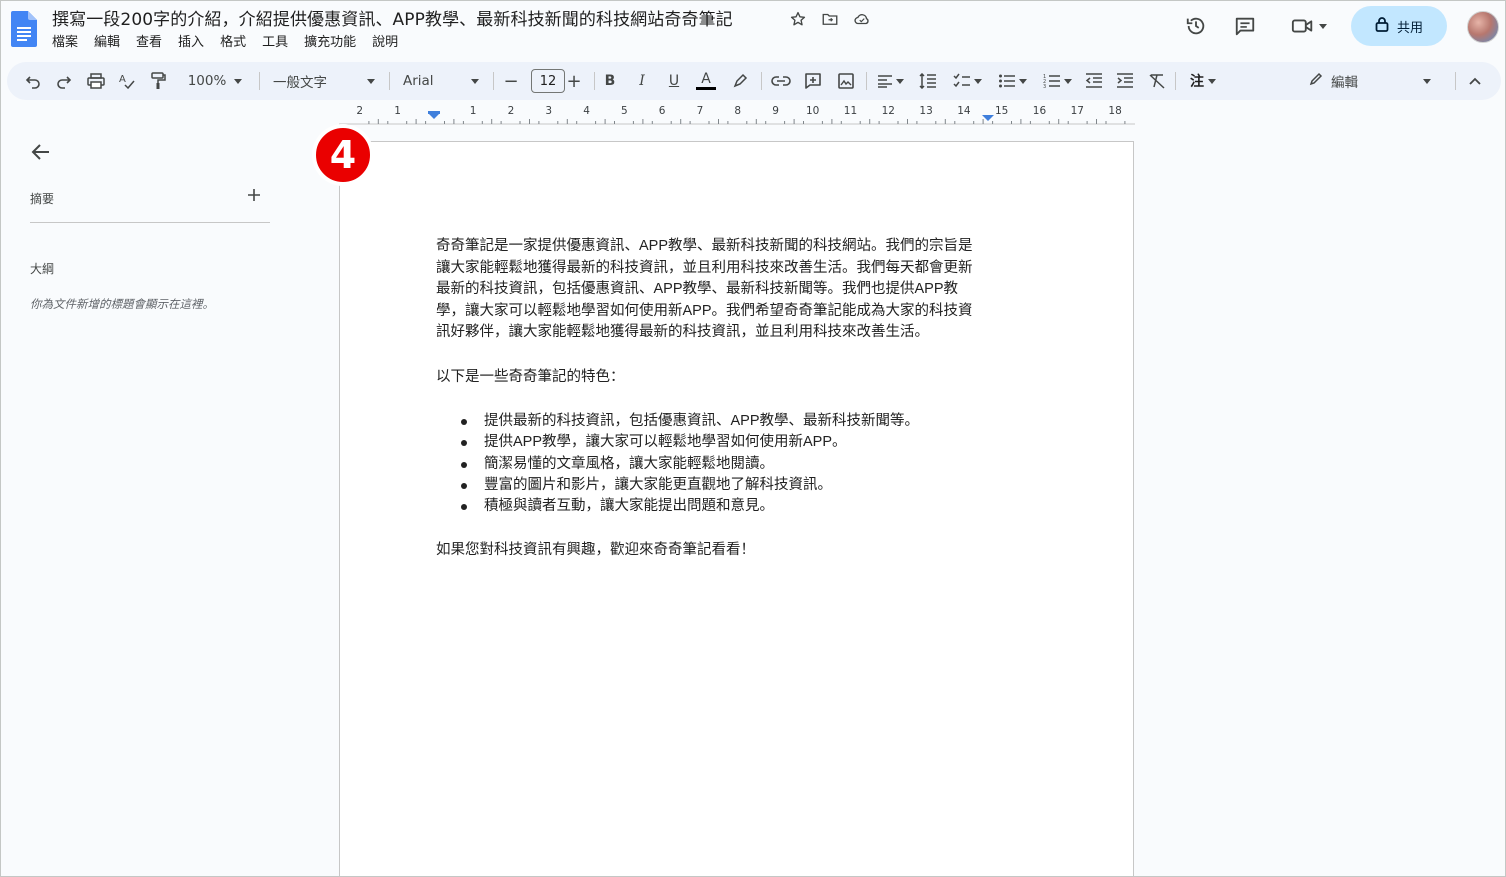 The height and width of the screenshot is (877, 1506). Describe the element at coordinates (122, 304) in the screenshot. I see `outline-hint: 你為文件新增的標題會顯示在這裡。` at that location.